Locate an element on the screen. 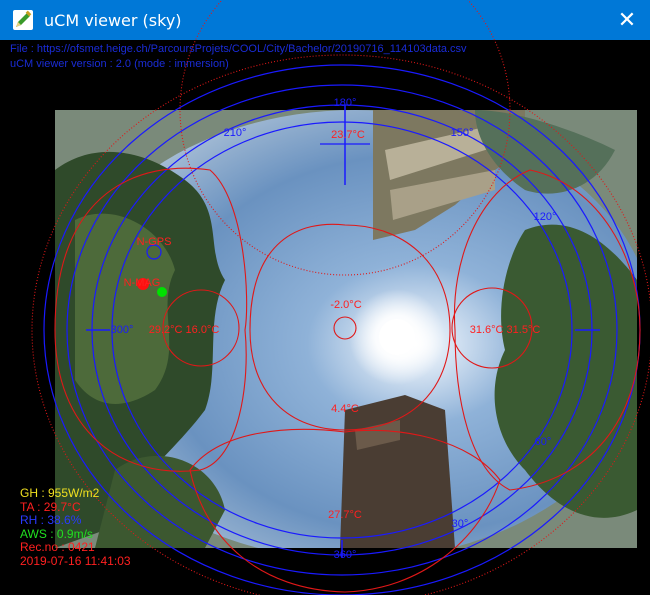 The height and width of the screenshot is (595, 650). compass-120: 120° is located at coordinates (545, 217).